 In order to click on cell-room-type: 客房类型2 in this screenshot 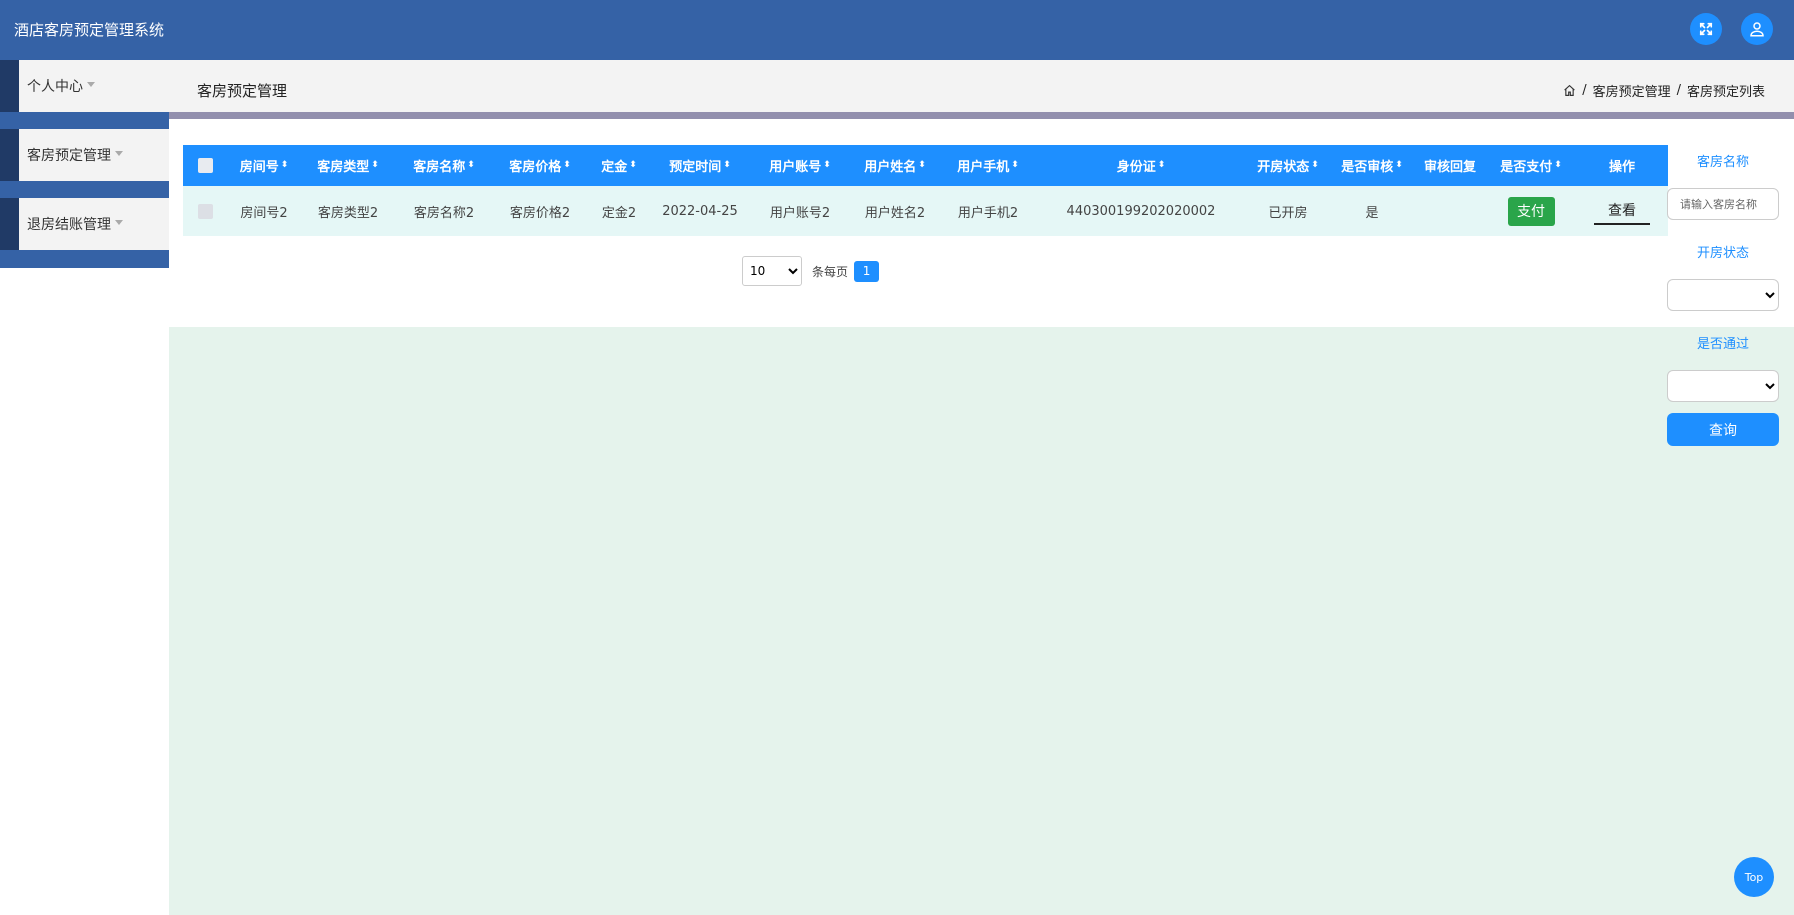, I will do `click(348, 213)`.